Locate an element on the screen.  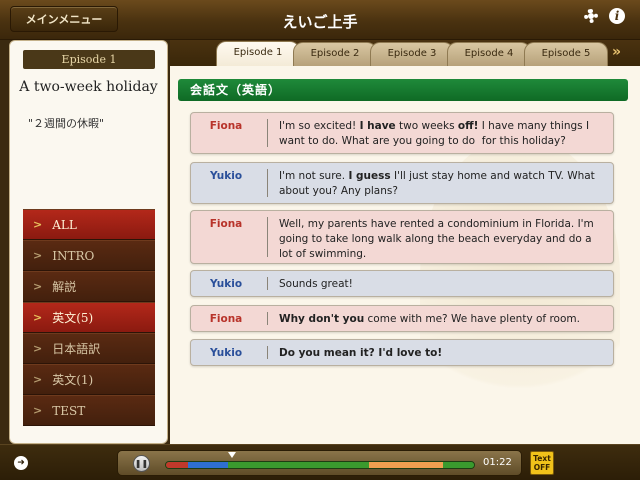
tab-episode-2: Episode 2 is located at coordinates (335, 54).